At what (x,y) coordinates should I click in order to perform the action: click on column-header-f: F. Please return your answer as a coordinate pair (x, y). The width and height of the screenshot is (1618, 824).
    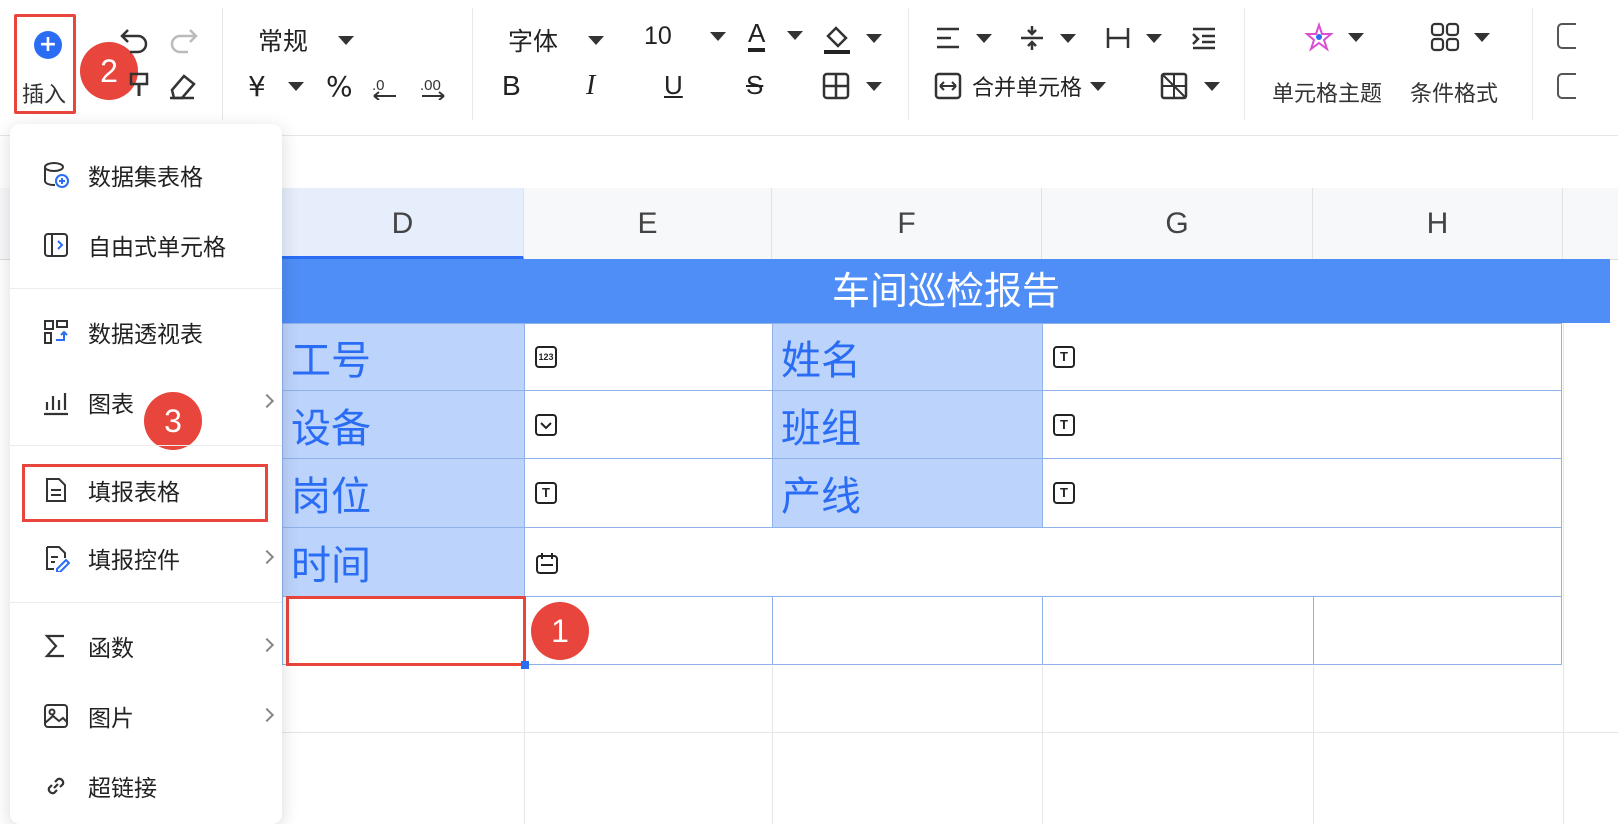
    Looking at the image, I should click on (907, 224).